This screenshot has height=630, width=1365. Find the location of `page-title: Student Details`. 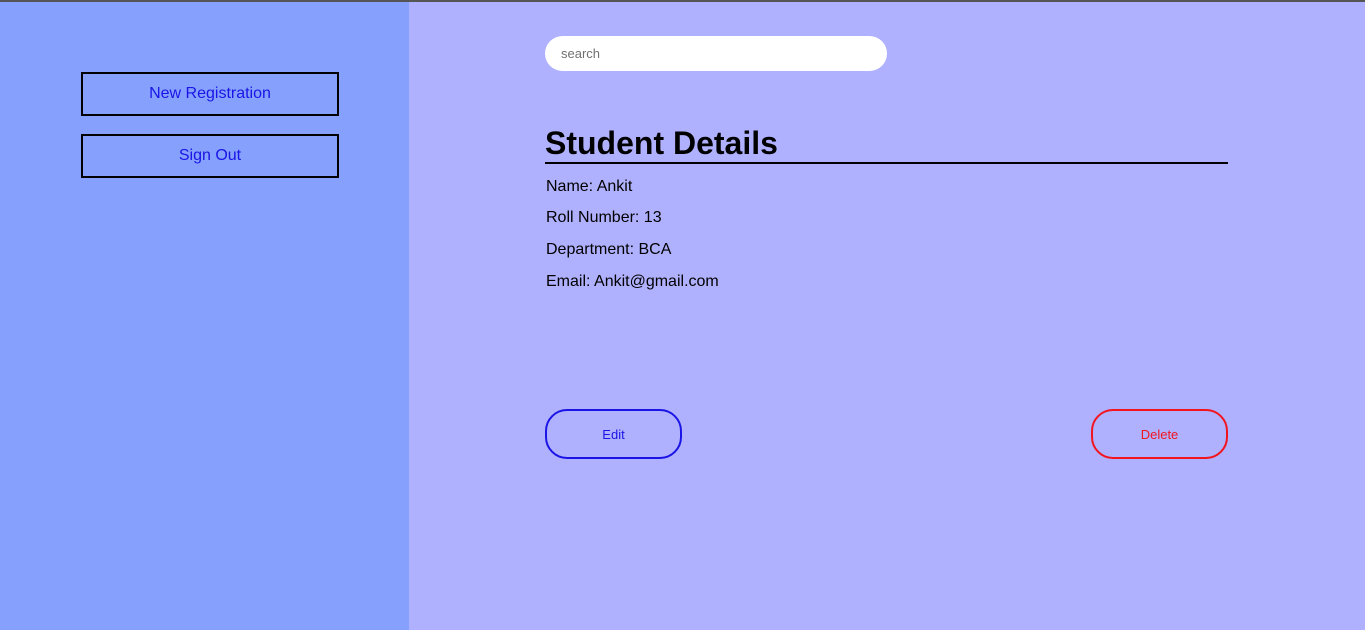

page-title: Student Details is located at coordinates (886, 144).